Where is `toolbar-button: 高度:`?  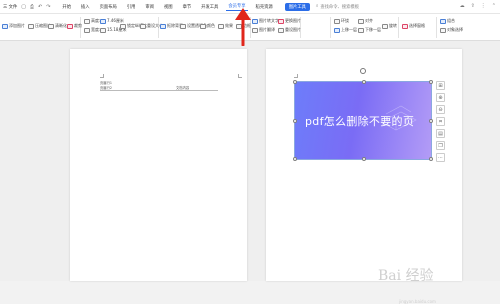 toolbar-button: 高度: is located at coordinates (92, 21).